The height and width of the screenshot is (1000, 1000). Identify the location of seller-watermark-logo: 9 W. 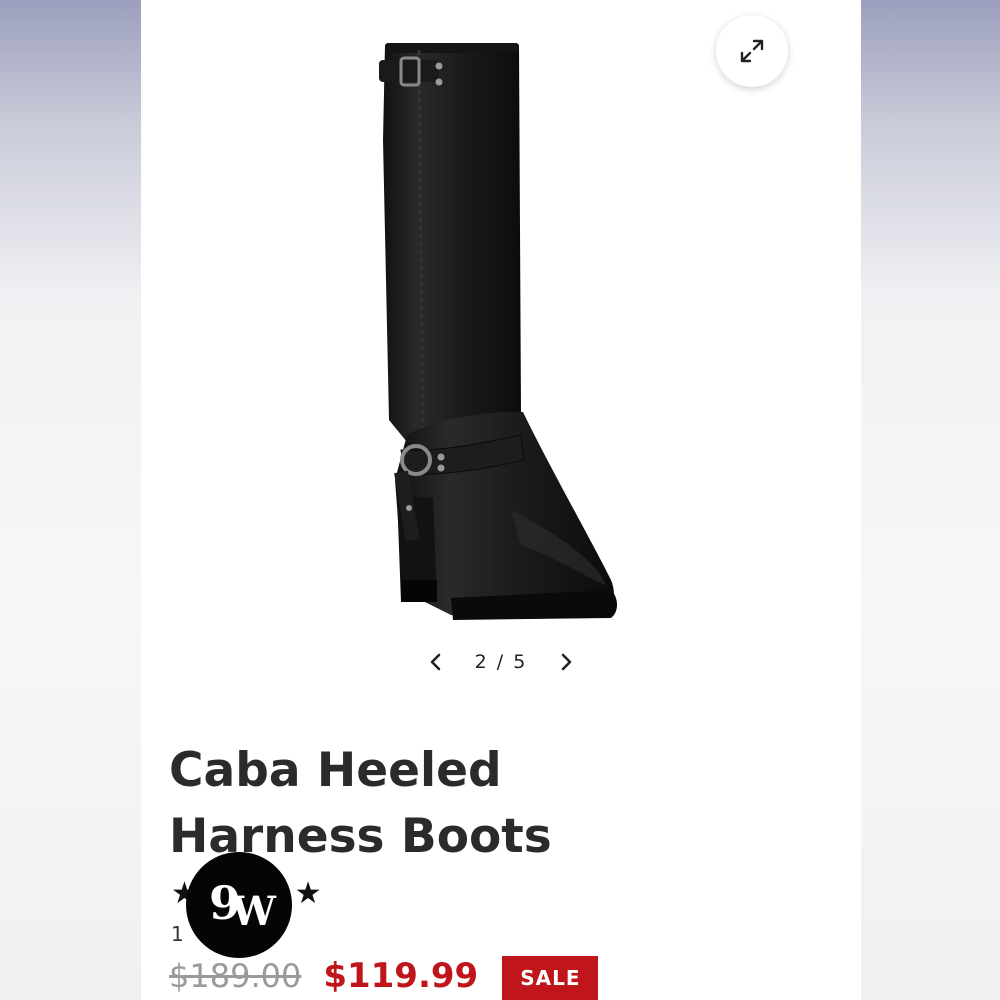
(239, 905).